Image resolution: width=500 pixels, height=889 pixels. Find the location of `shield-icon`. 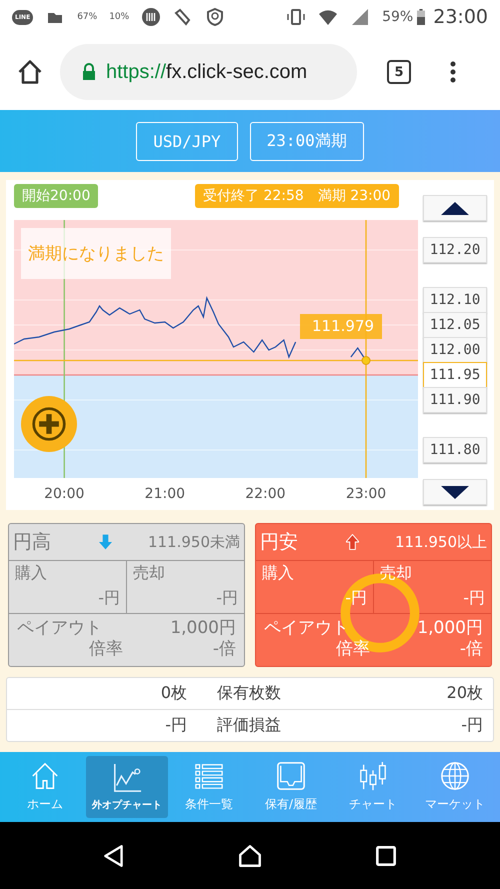

shield-icon is located at coordinates (215, 17).